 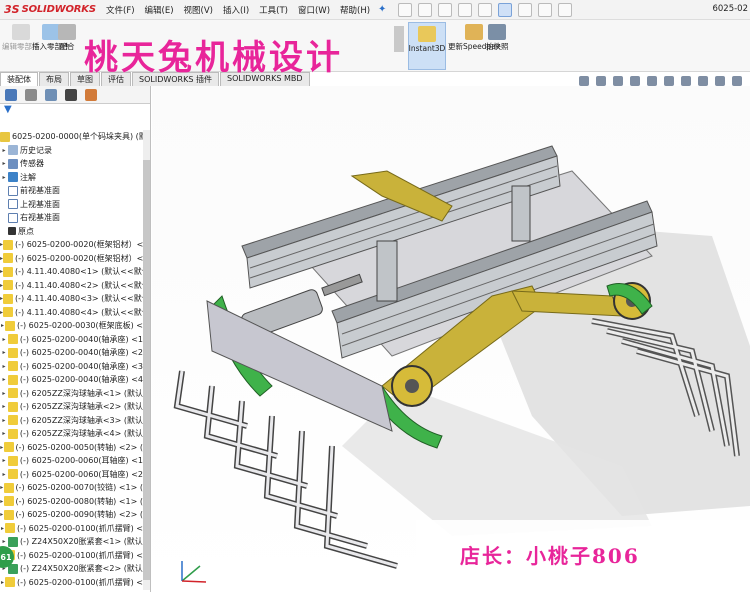 I want to click on hide-show-icon, so click(x=686, y=81).